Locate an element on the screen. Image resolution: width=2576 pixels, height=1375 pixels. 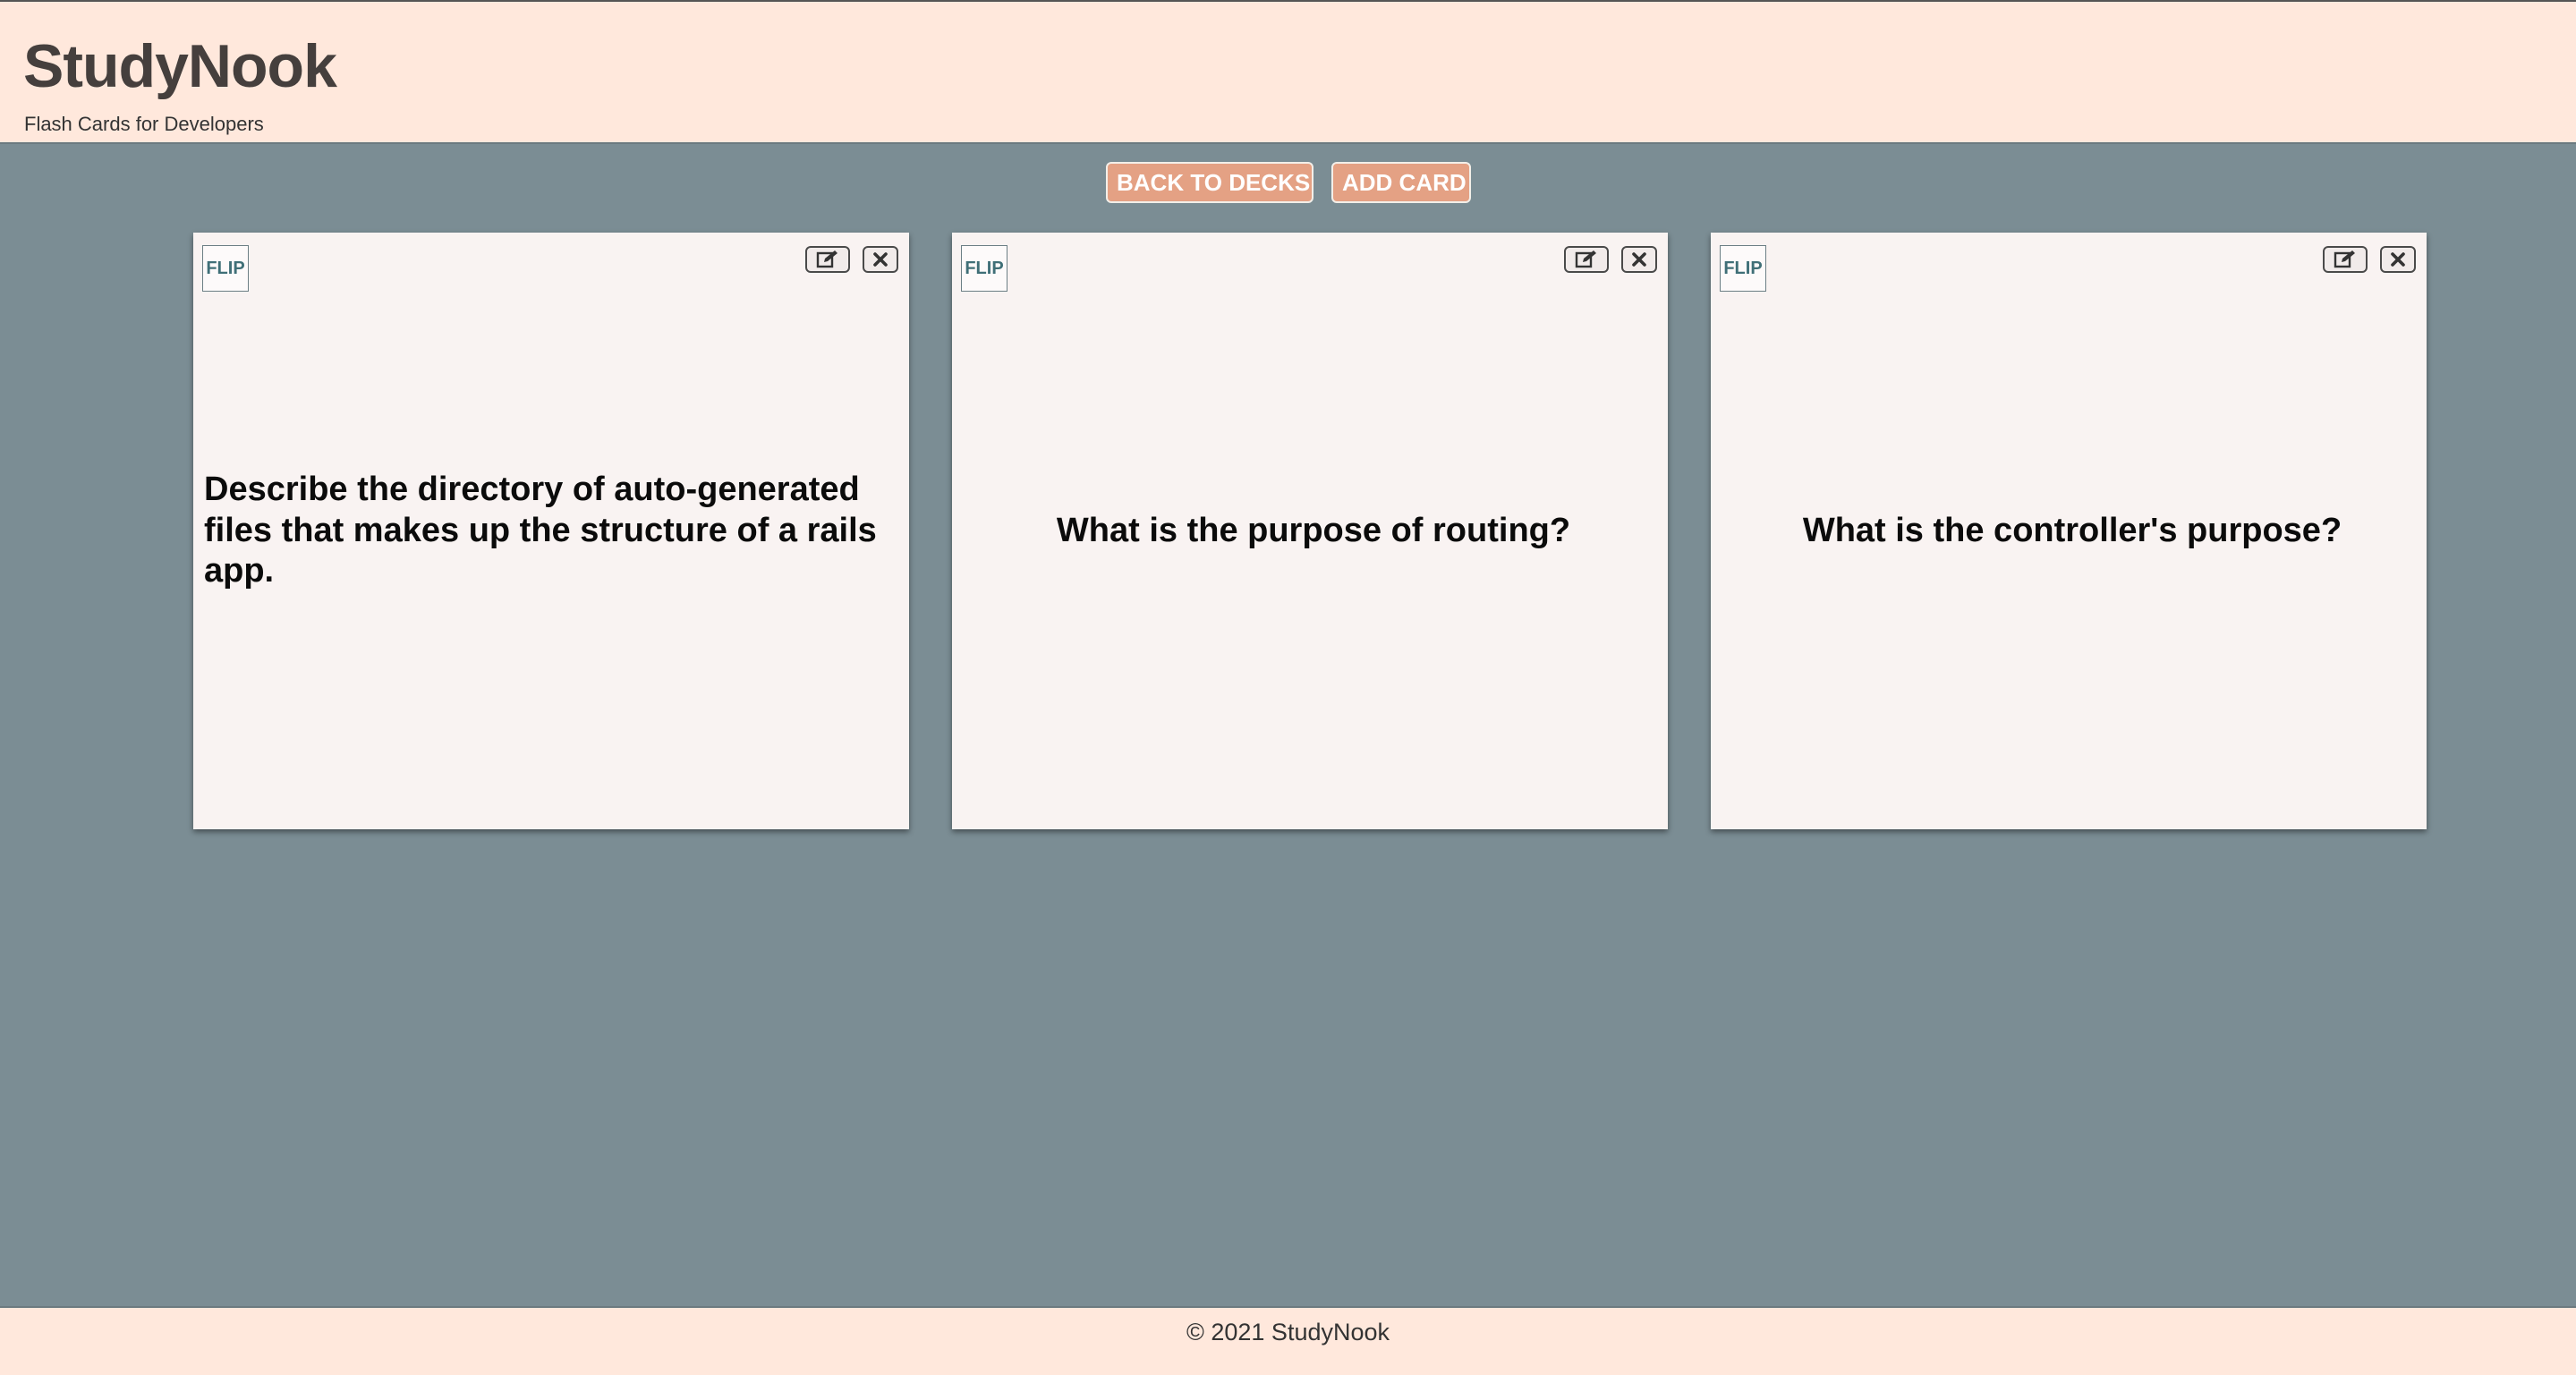
site-subtitle: Flash Cards for Developers is located at coordinates (144, 124).